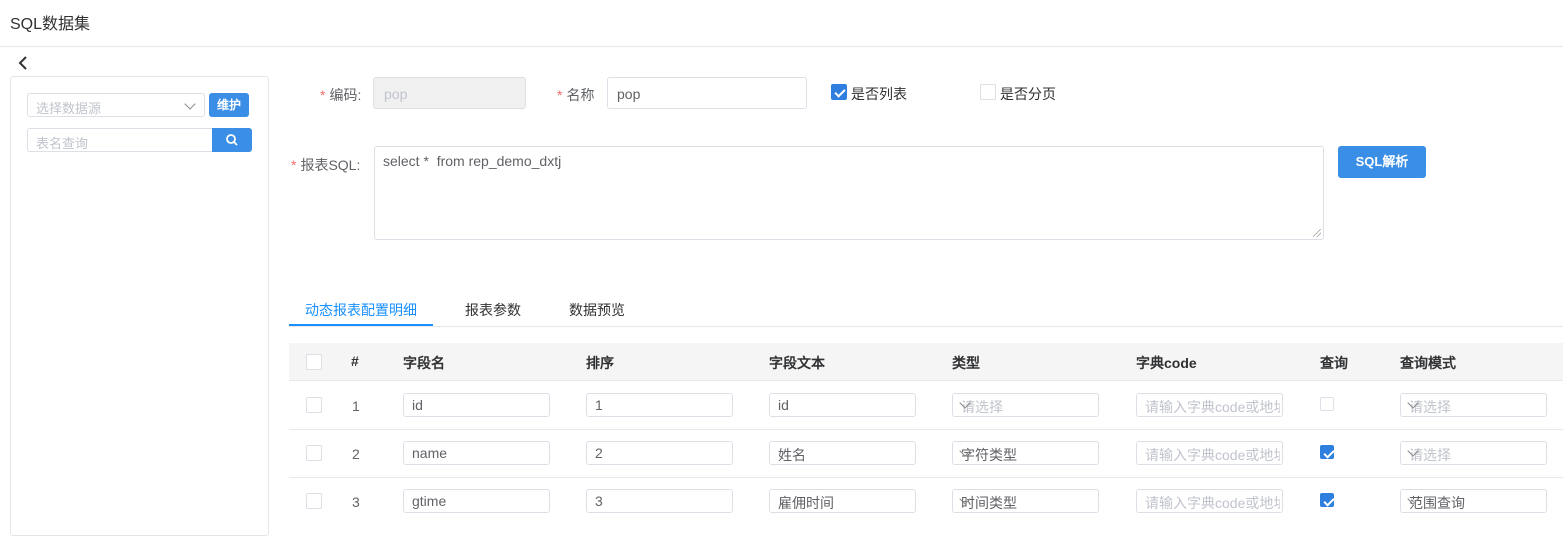 The width and height of the screenshot is (1563, 536). Describe the element at coordinates (1028, 94) in the screenshot. I see `is-paged-label: 是否分页` at that location.